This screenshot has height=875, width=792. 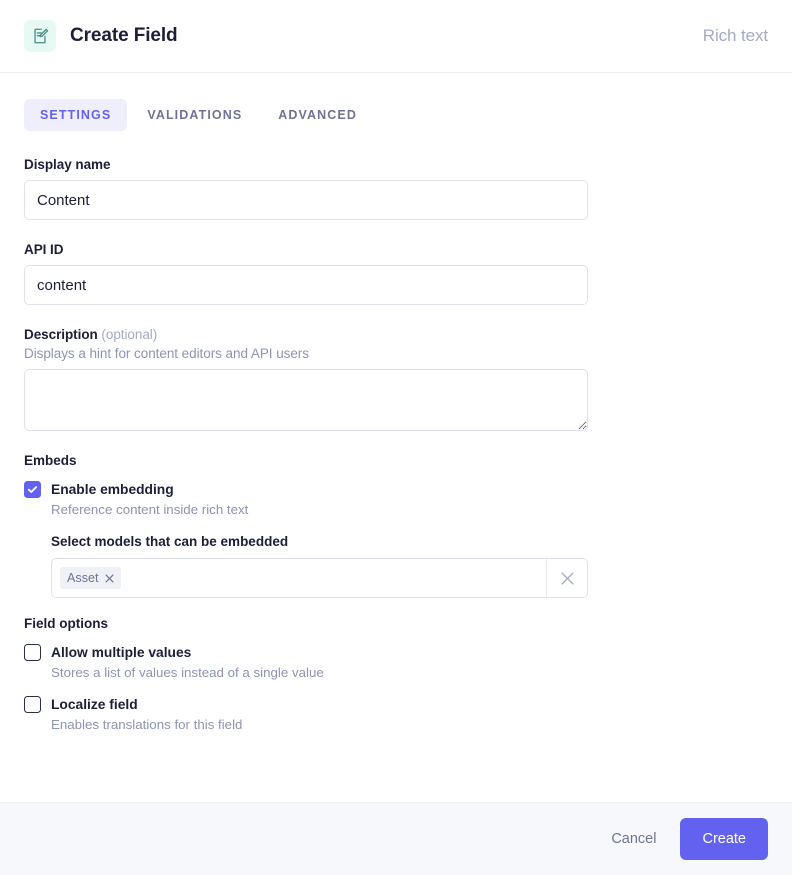 I want to click on embed-models-multiselect: Asset, so click(x=319, y=578).